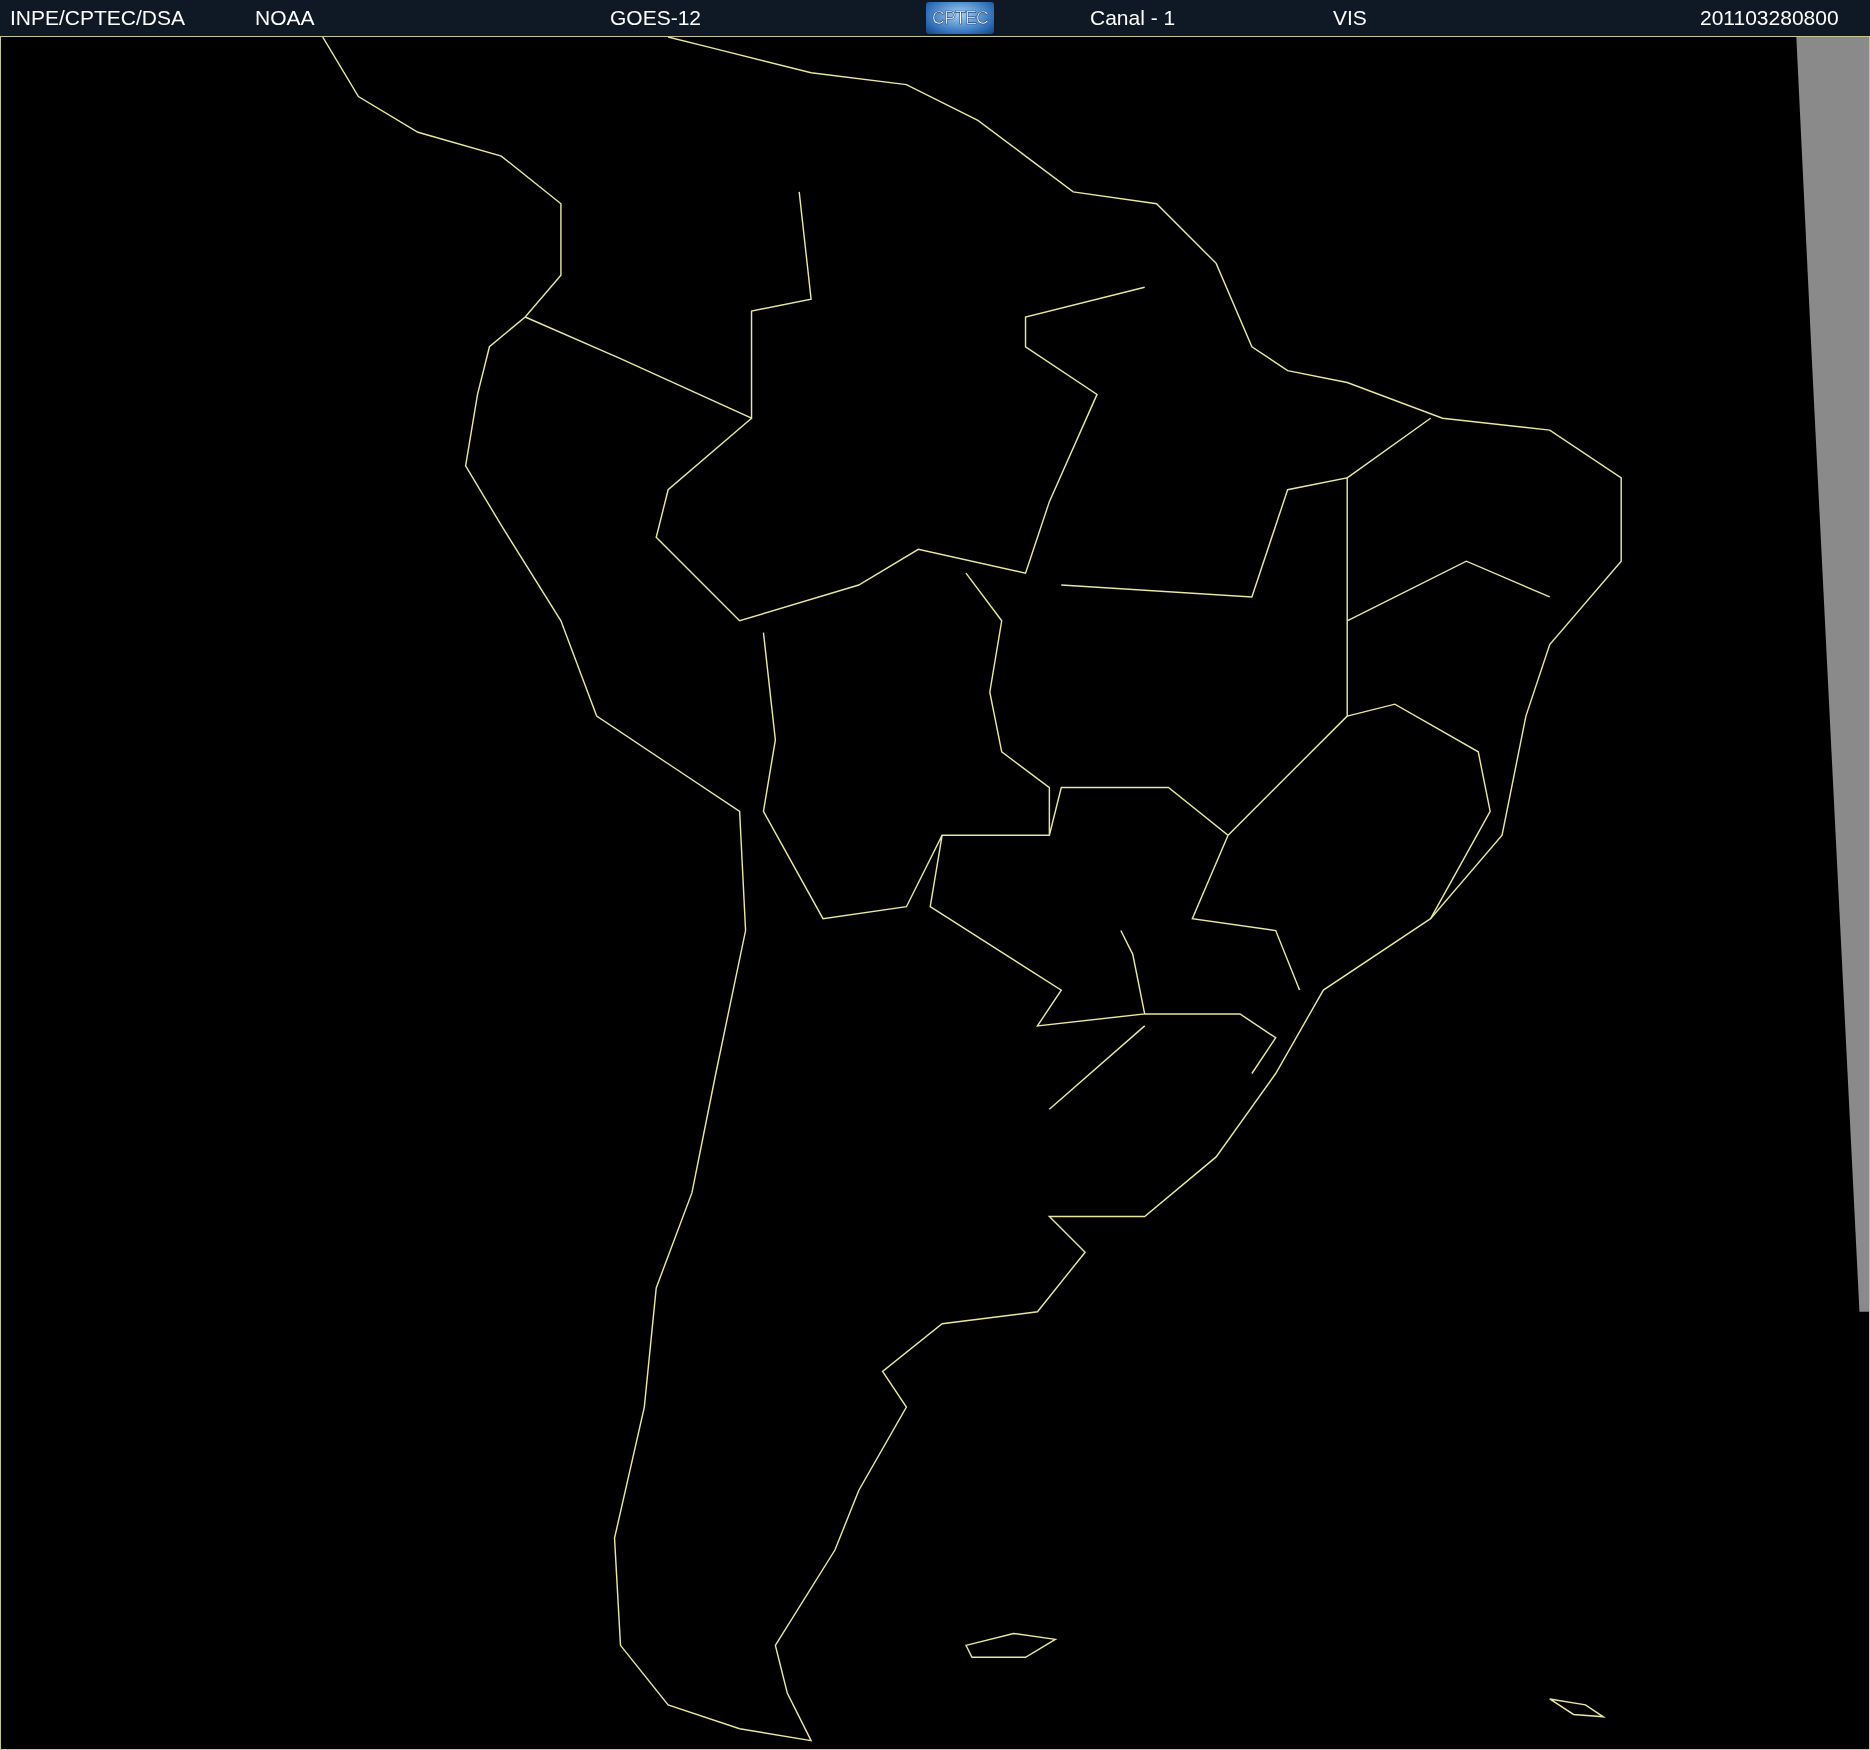  Describe the element at coordinates (1769, 18) in the screenshot. I see `header-label: 201103280800` at that location.